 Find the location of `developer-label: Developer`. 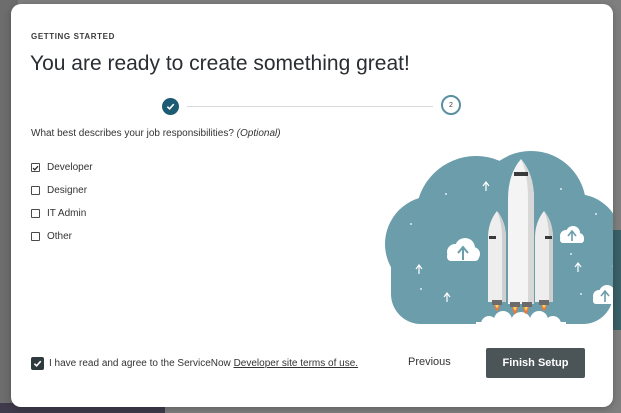

developer-label: Developer is located at coordinates (70, 167).